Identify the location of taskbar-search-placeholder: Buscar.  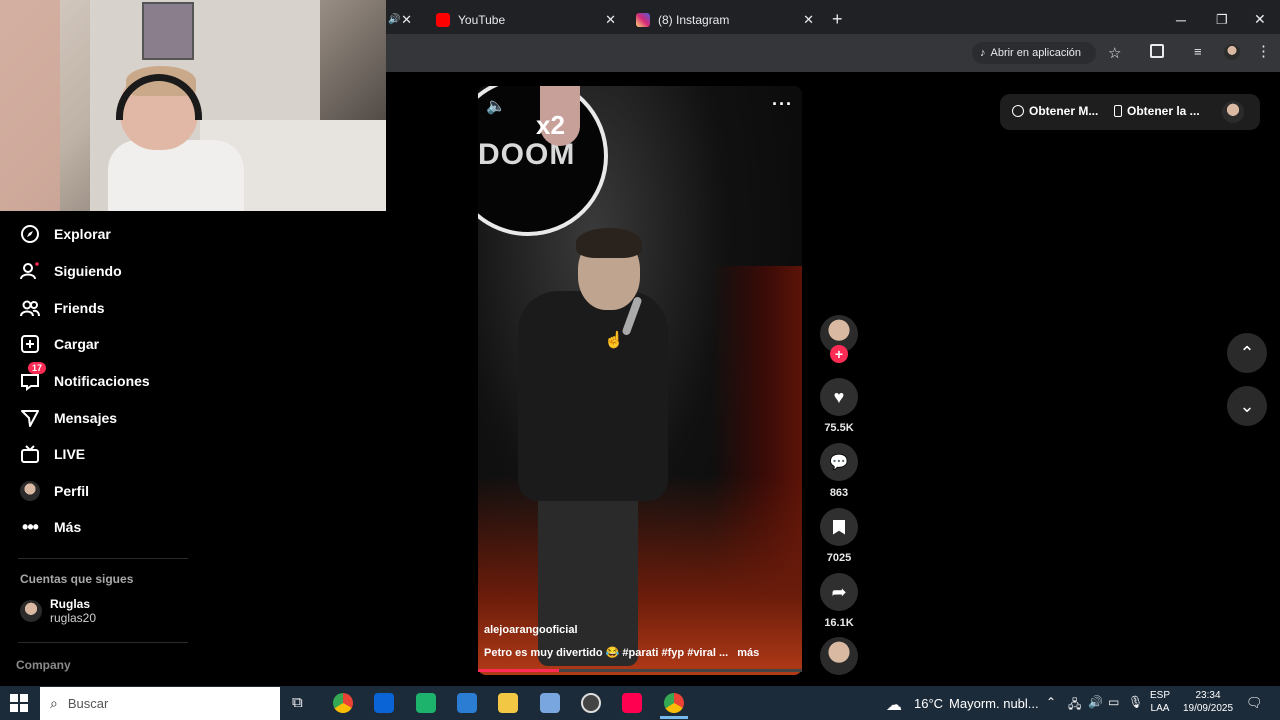
(88, 703).